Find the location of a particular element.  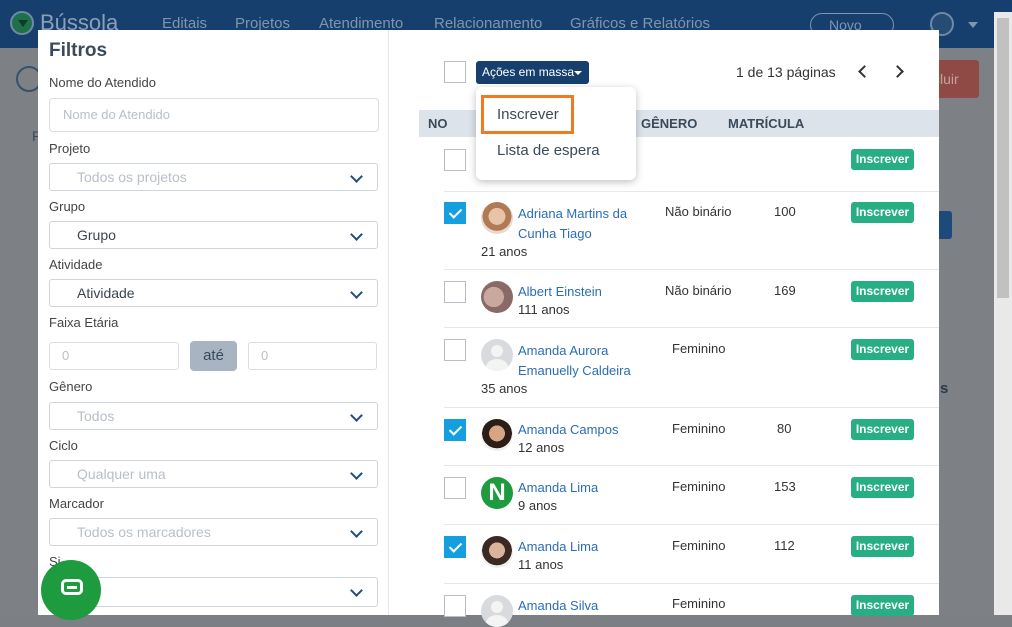

attendee-age: 21 anos is located at coordinates (504, 251).